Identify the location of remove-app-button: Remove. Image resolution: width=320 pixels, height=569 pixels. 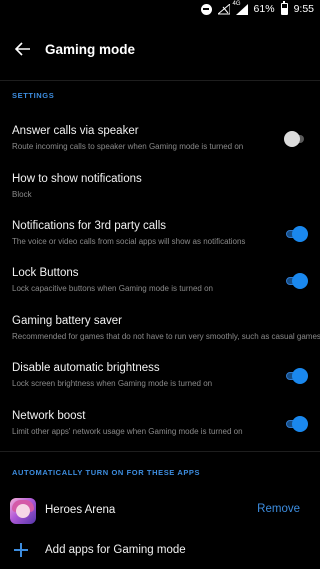
(278, 509).